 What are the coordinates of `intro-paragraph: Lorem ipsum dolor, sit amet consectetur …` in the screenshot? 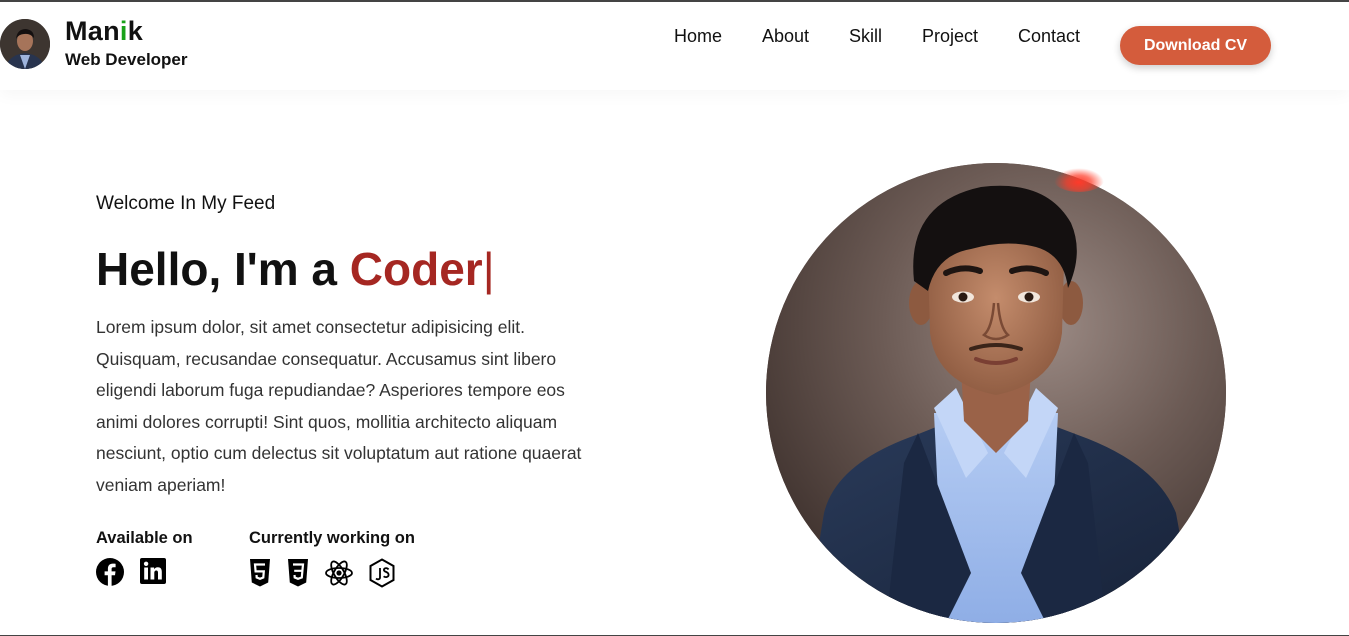 It's located at (339, 406).